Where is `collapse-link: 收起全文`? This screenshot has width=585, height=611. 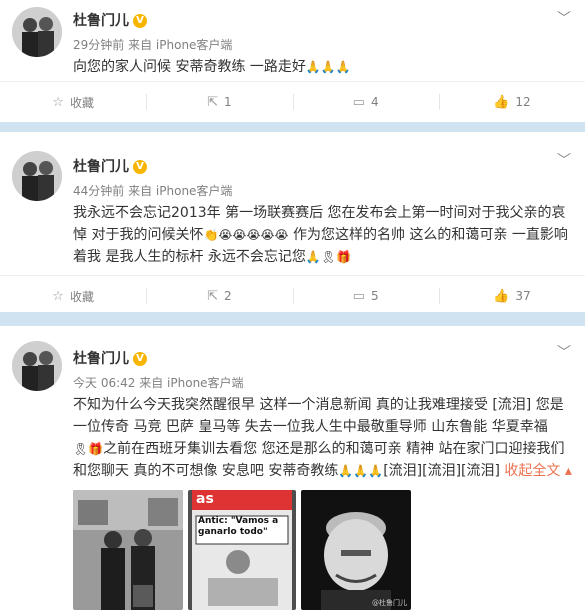
collapse-link: 收起全文 is located at coordinates (532, 471).